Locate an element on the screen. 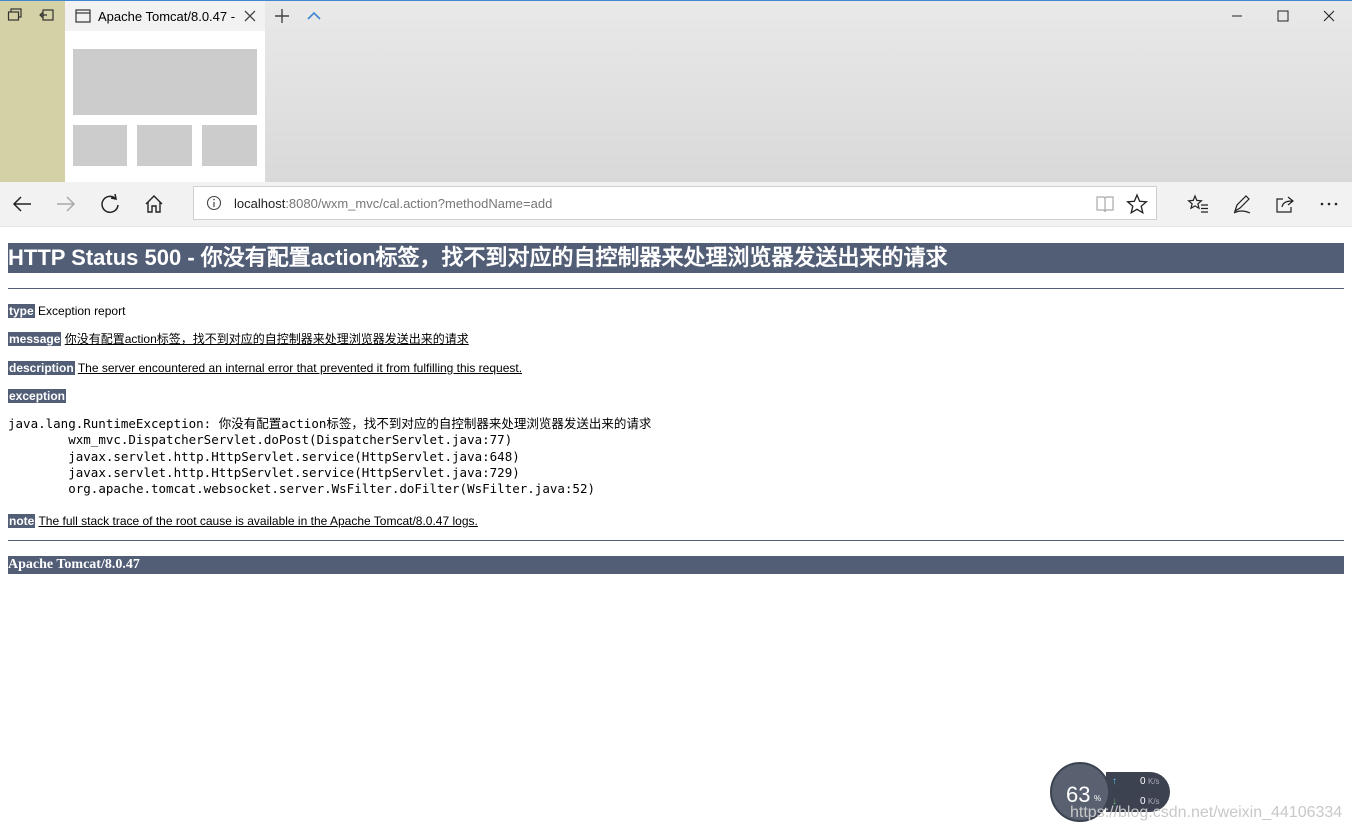  watermark: https://blog.csdn.net/weixin_44106334 is located at coordinates (1206, 812).